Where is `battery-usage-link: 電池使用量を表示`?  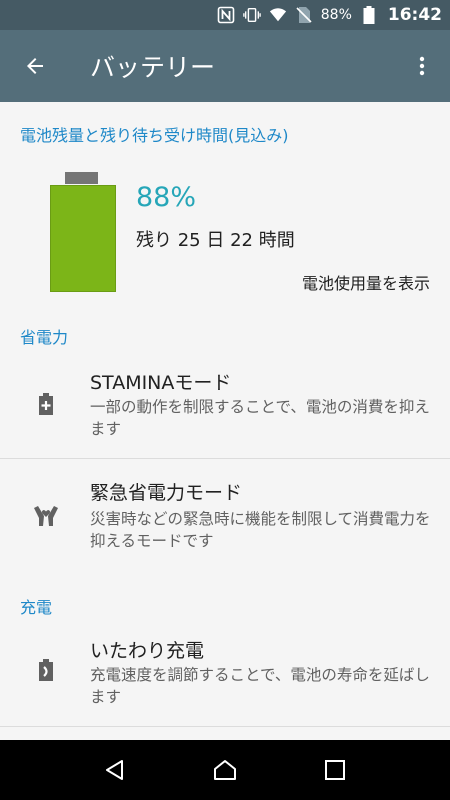 battery-usage-link: 電池使用量を表示 is located at coordinates (366, 282).